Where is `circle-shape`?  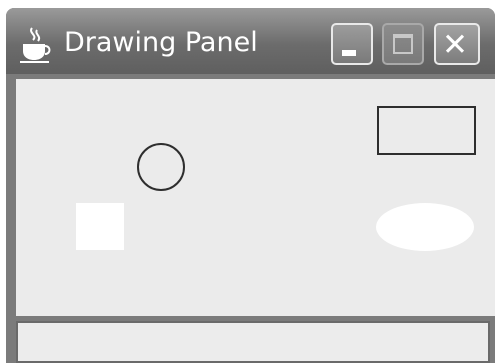 circle-shape is located at coordinates (161, 167).